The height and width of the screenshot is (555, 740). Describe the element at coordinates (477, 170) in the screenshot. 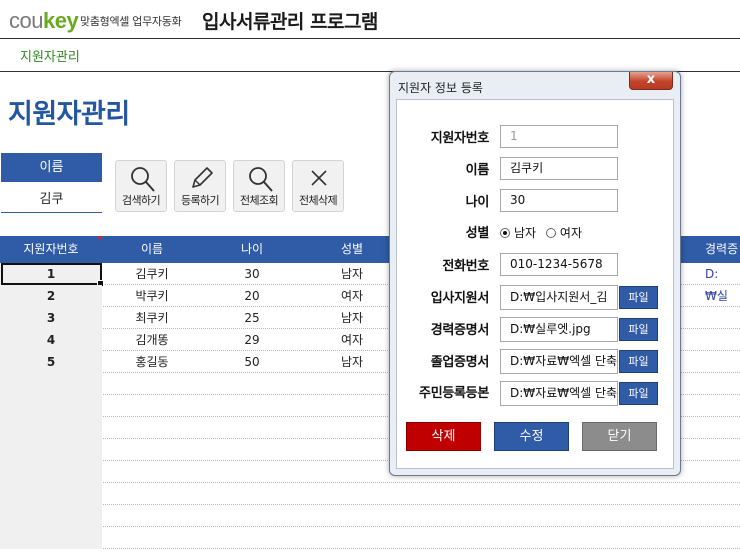

I see `name-label: 이름` at that location.